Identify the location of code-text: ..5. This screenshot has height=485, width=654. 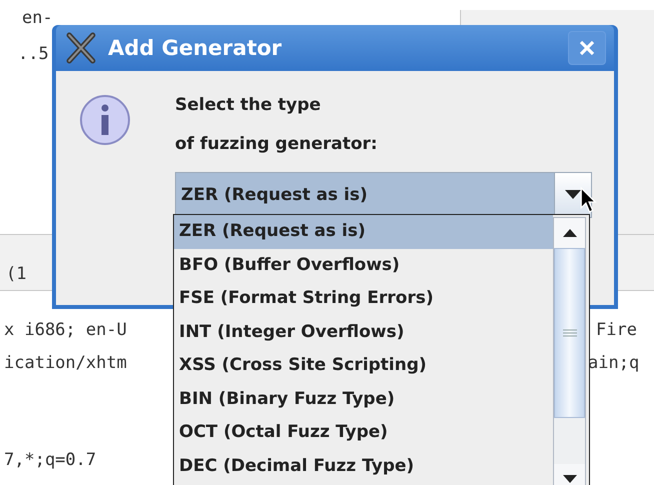
(33, 54).